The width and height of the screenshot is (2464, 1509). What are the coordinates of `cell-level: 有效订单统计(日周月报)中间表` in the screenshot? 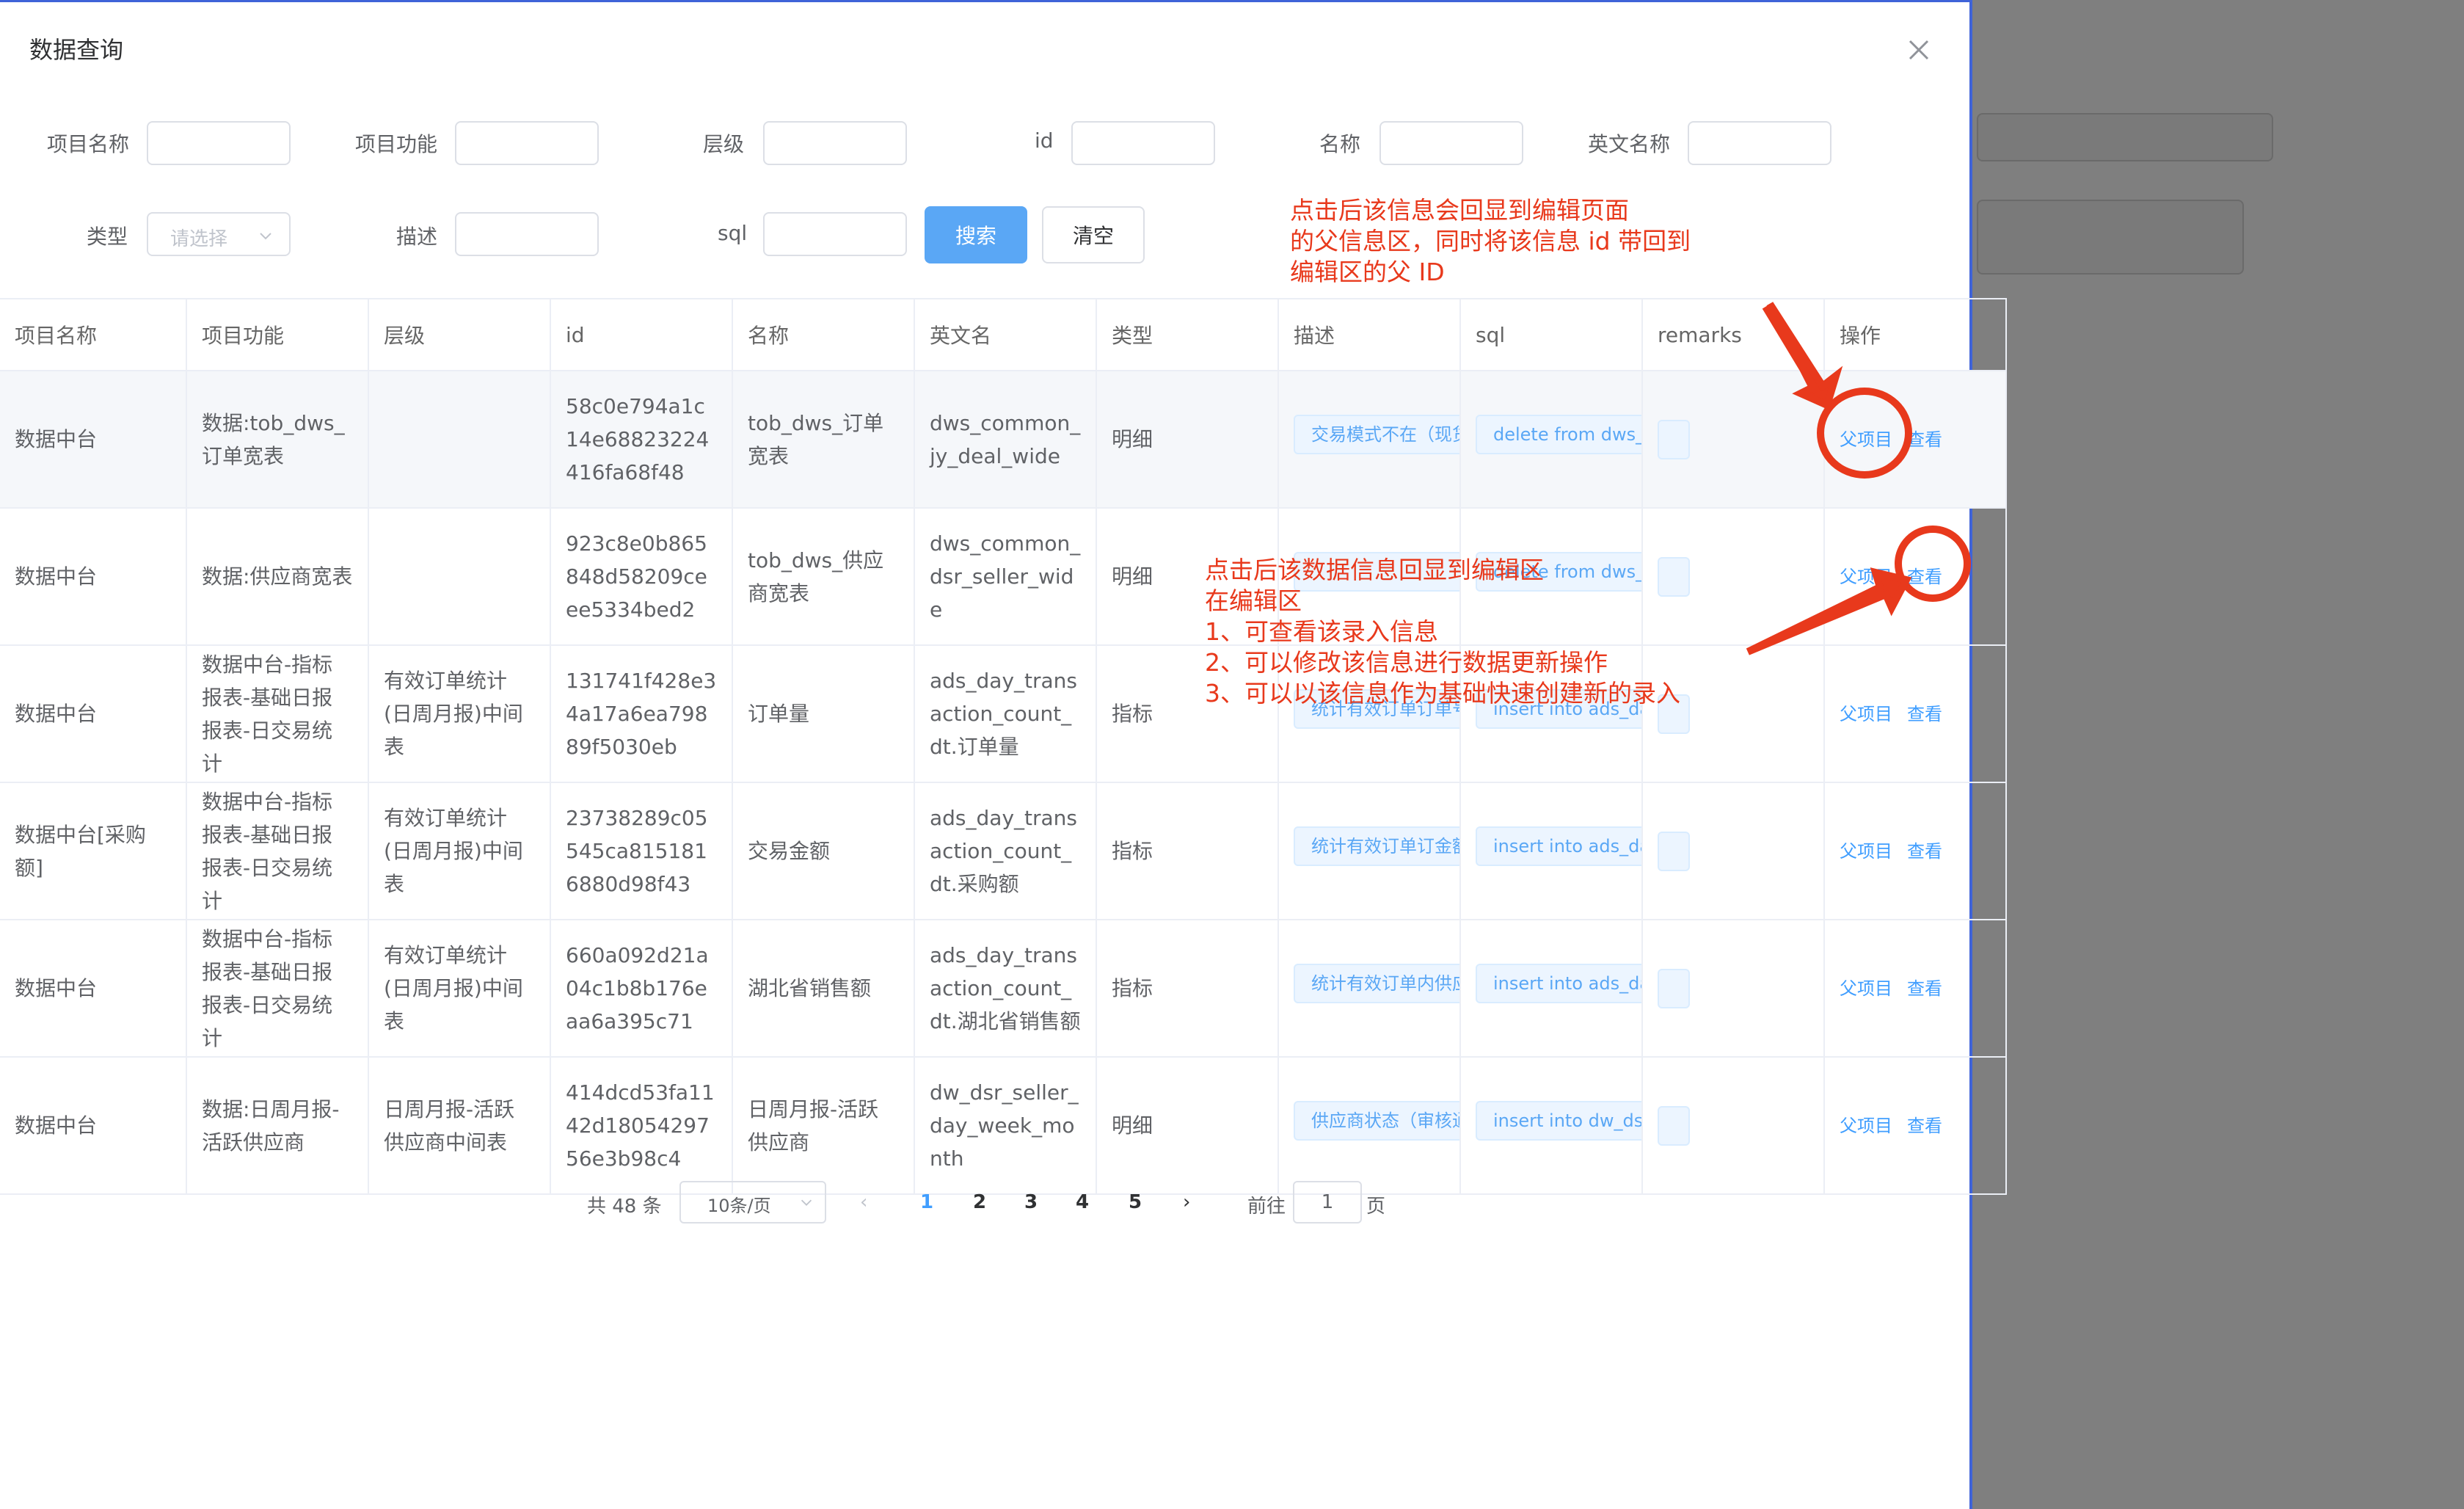 It's located at (459, 714).